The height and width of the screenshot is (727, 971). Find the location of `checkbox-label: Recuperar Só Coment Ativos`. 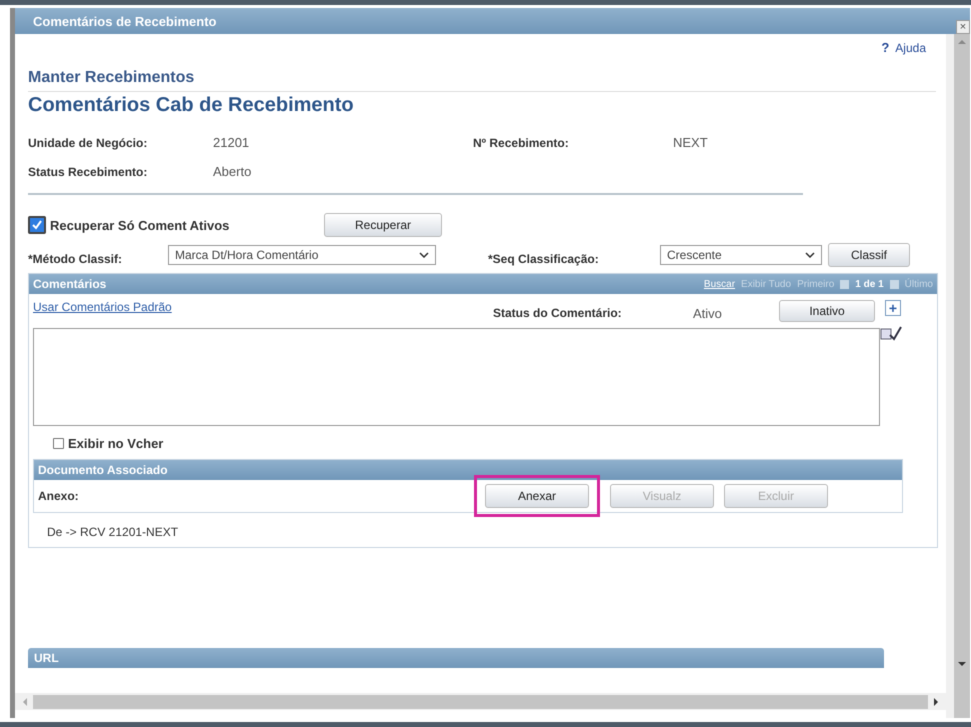

checkbox-label: Recuperar Só Coment Ativos is located at coordinates (140, 225).